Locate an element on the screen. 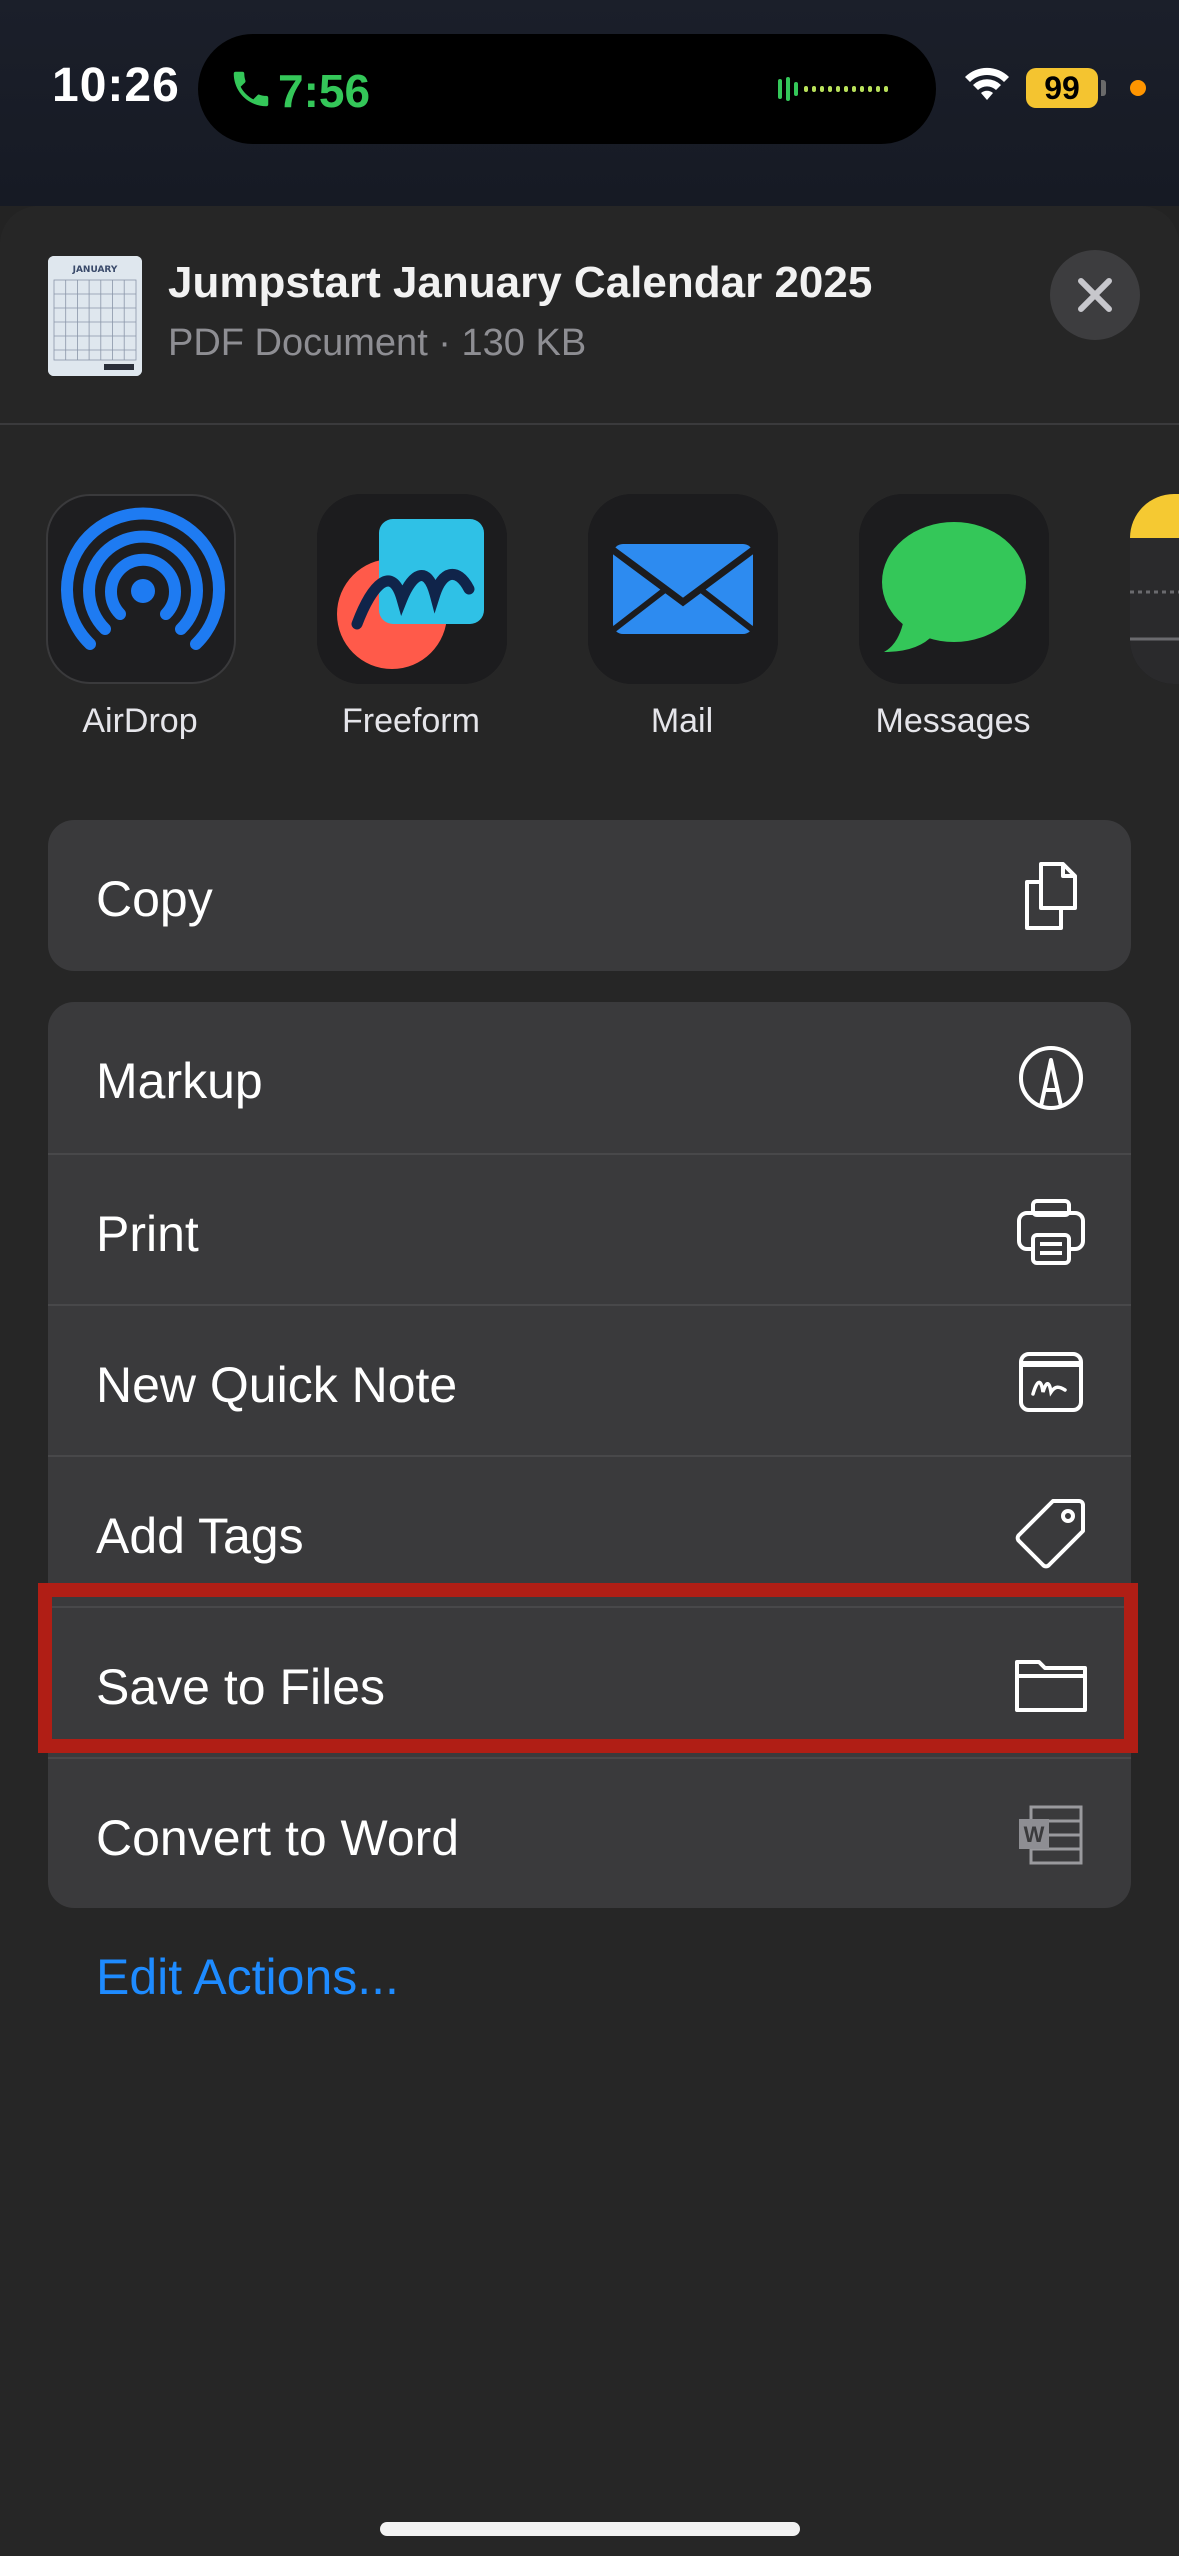  app-messages: Messages is located at coordinates (953, 603).